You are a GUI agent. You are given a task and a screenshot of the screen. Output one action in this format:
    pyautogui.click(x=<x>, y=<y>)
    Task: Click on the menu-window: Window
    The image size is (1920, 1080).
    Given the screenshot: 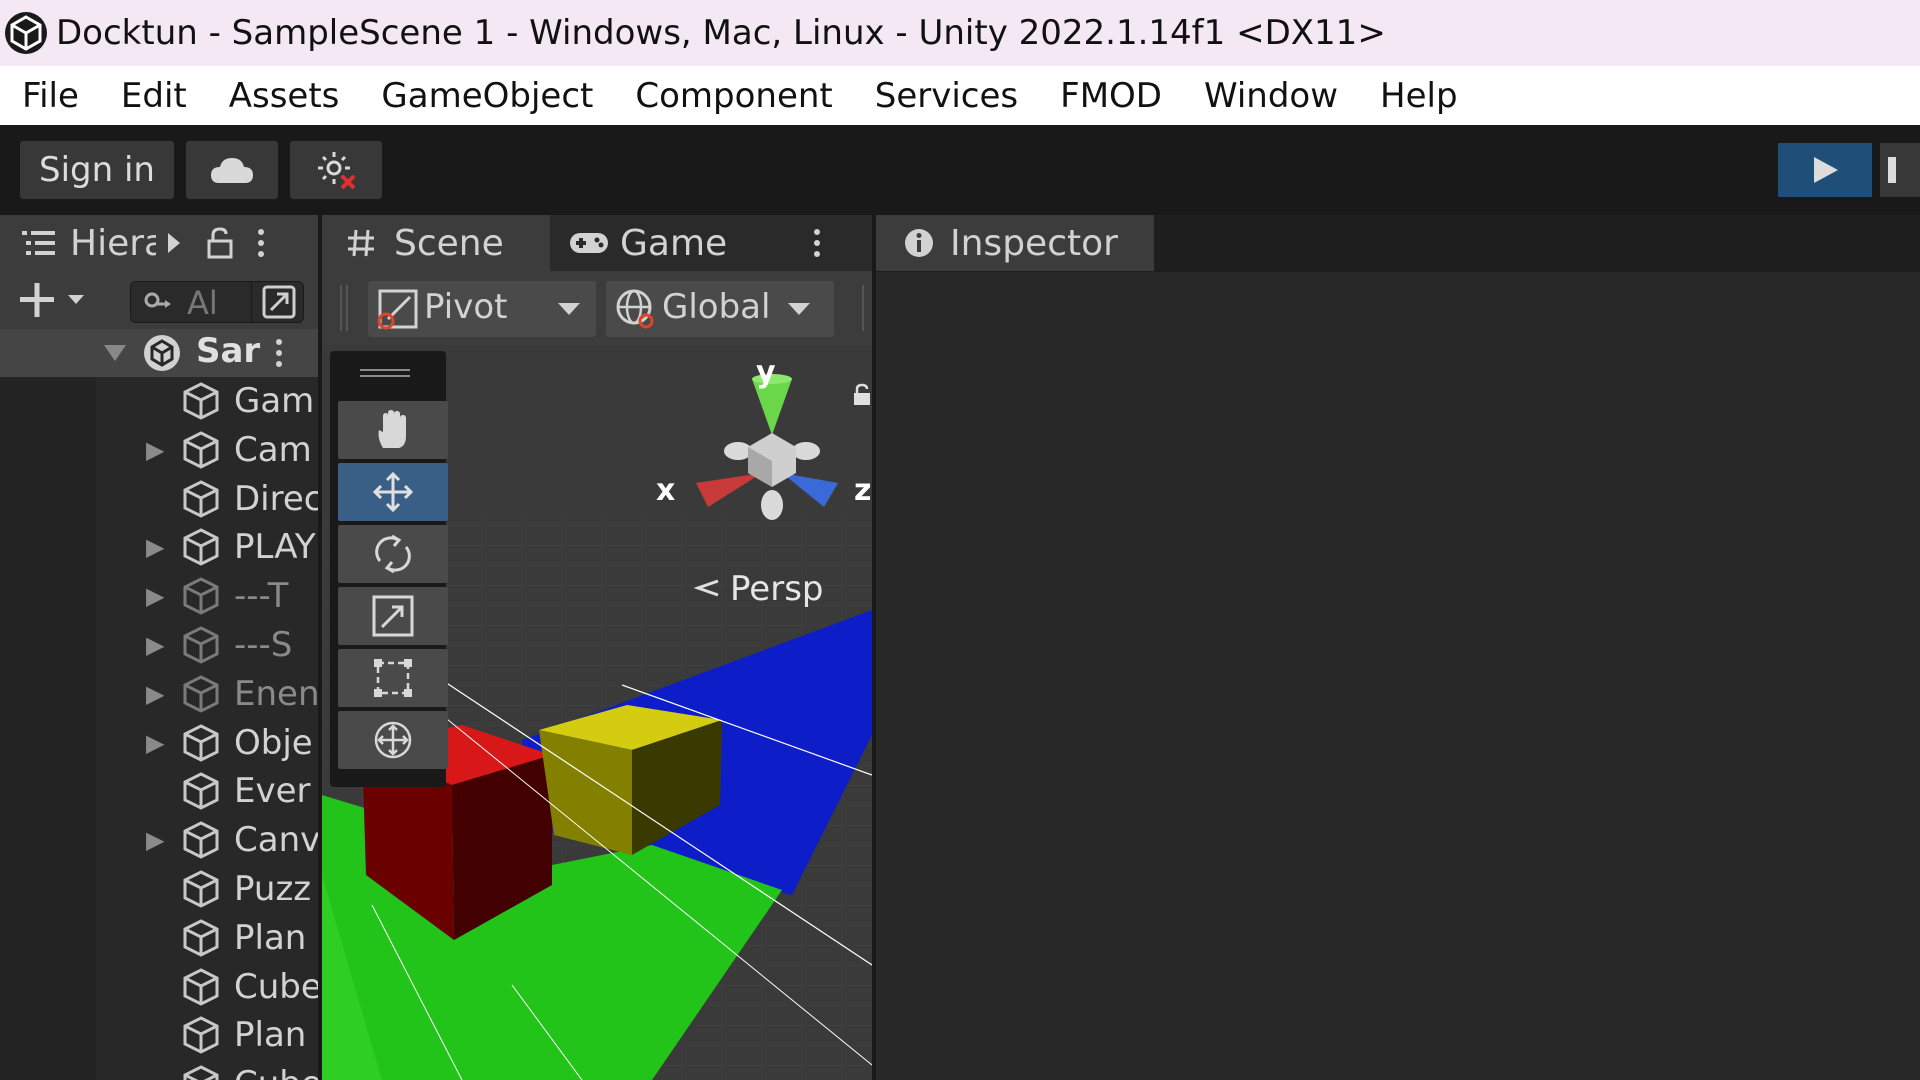 What is the action you would take?
    pyautogui.click(x=1271, y=96)
    